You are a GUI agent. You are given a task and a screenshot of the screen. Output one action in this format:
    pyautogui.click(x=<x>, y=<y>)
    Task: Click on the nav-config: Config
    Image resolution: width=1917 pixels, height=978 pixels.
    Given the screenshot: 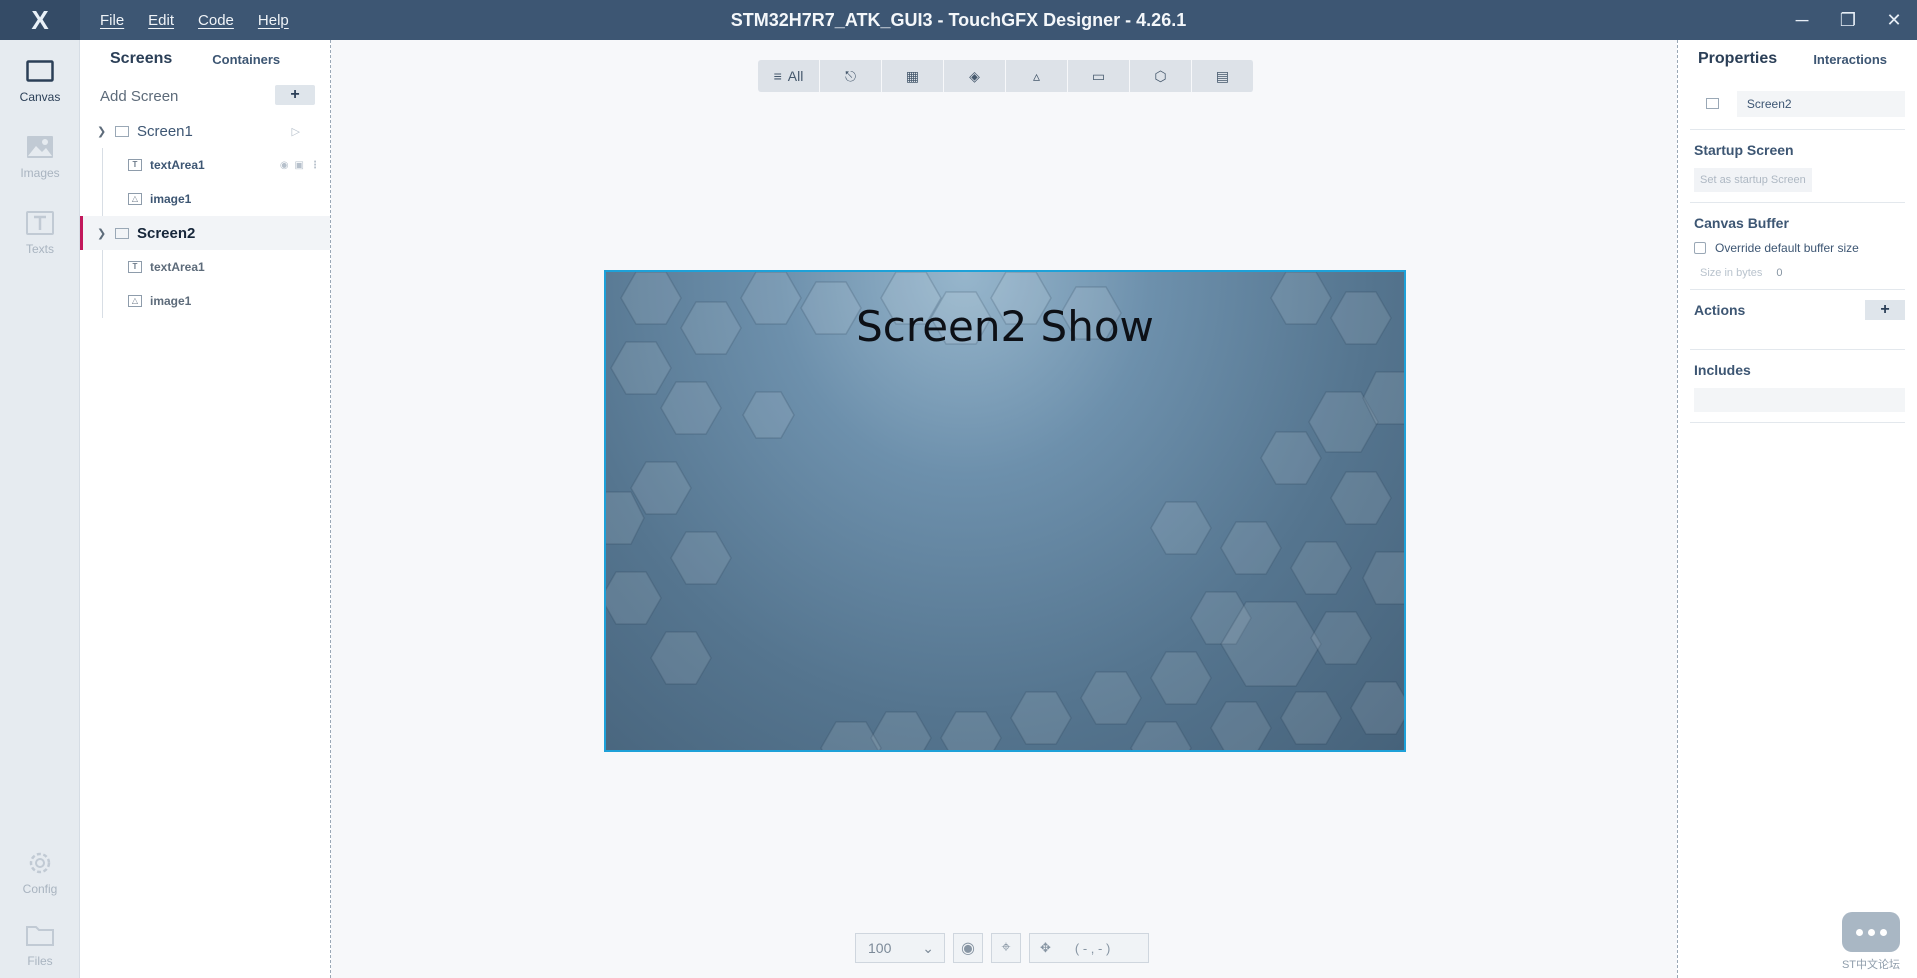 What is the action you would take?
    pyautogui.click(x=40, y=873)
    